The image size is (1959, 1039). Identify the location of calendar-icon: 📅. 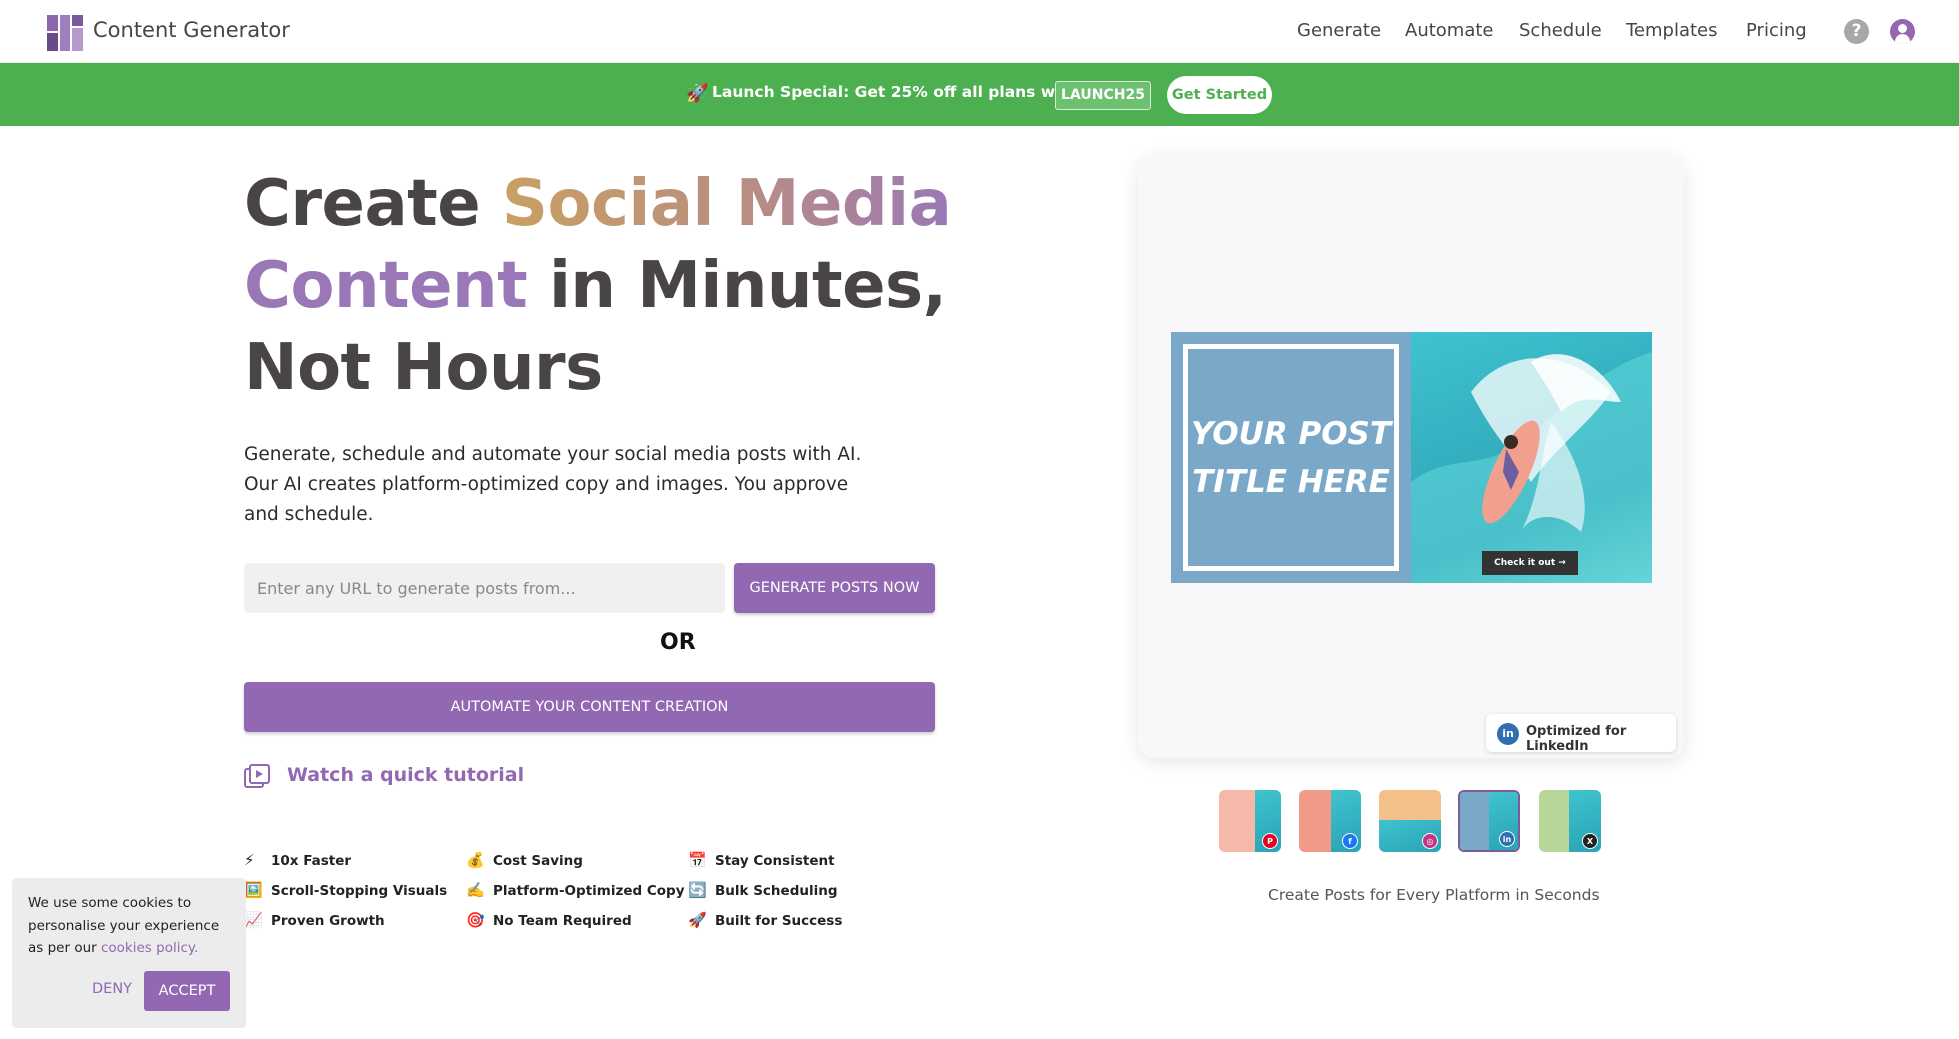
(697, 860).